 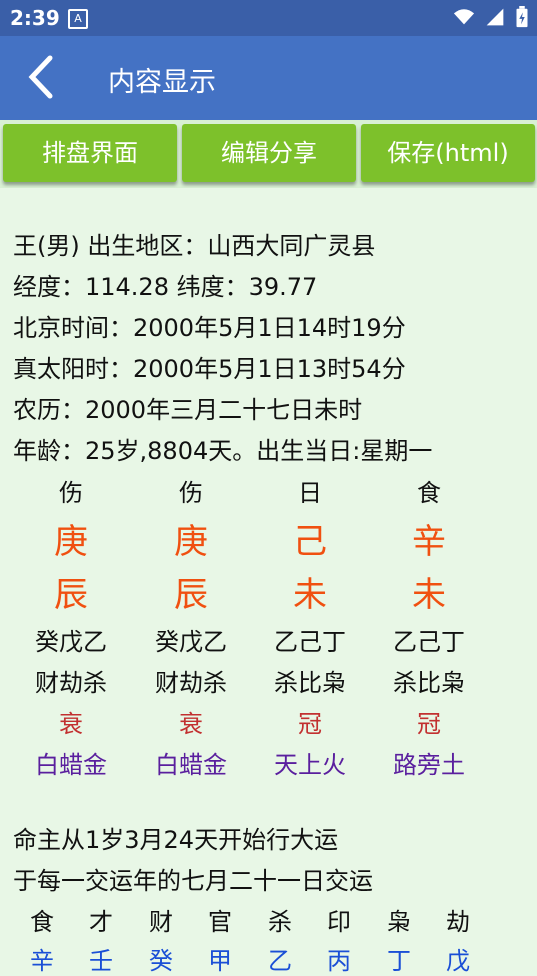 What do you see at coordinates (101, 961) in the screenshot?
I see `dayun-gan-cell: 壬` at bounding box center [101, 961].